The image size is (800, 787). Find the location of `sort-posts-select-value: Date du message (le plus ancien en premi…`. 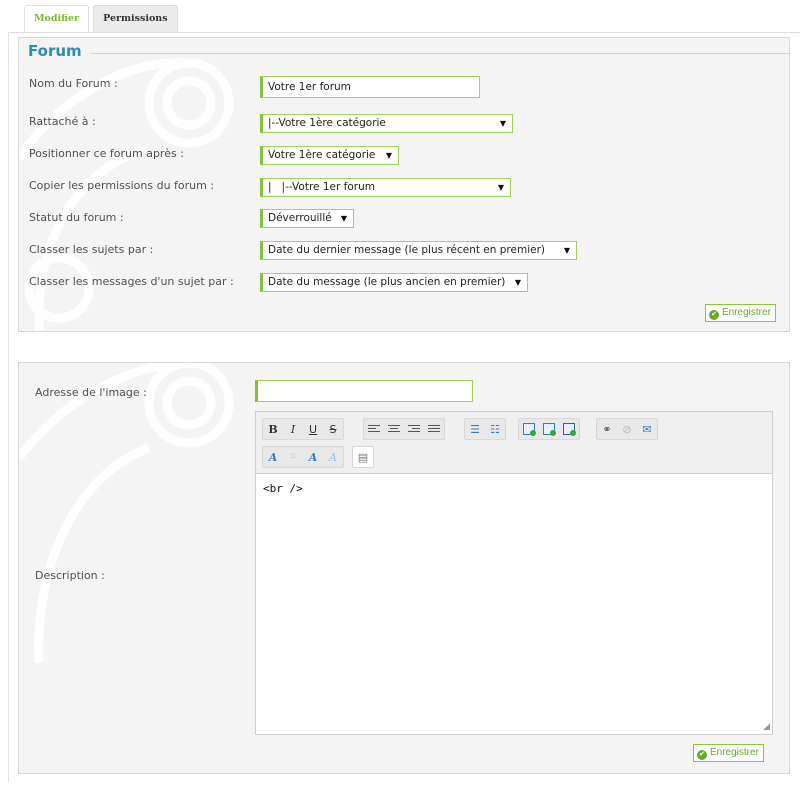

sort-posts-select-value: Date du message (le plus ancien en premi… is located at coordinates (387, 282).